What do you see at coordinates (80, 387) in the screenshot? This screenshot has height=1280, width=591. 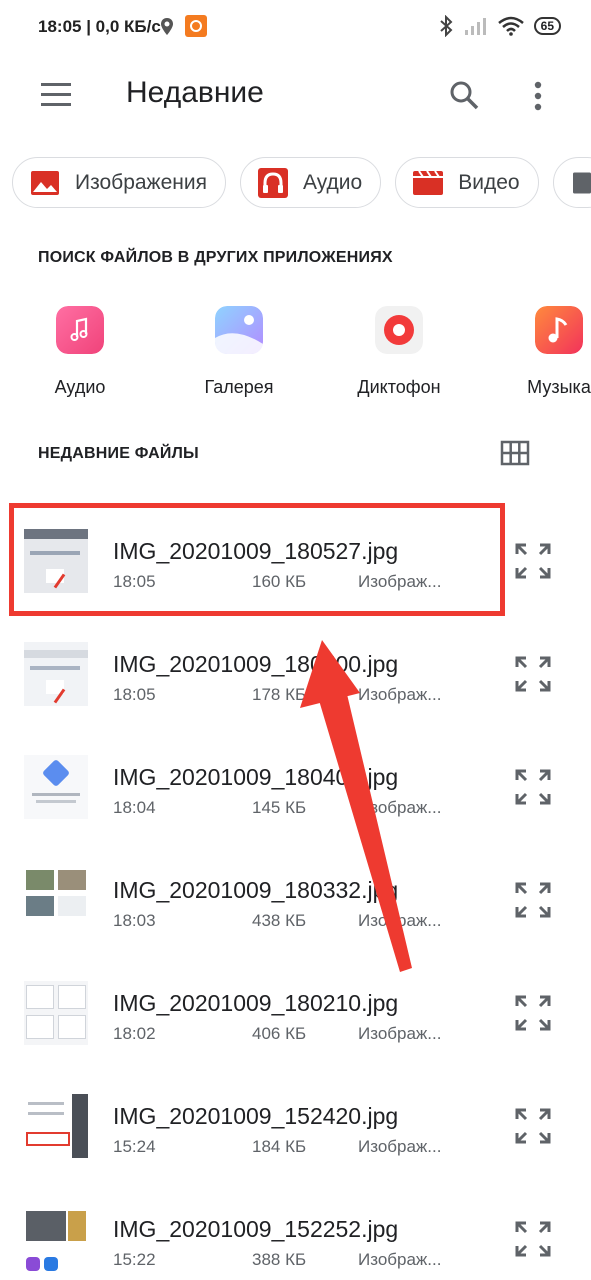 I see `app-label: Аудио` at bounding box center [80, 387].